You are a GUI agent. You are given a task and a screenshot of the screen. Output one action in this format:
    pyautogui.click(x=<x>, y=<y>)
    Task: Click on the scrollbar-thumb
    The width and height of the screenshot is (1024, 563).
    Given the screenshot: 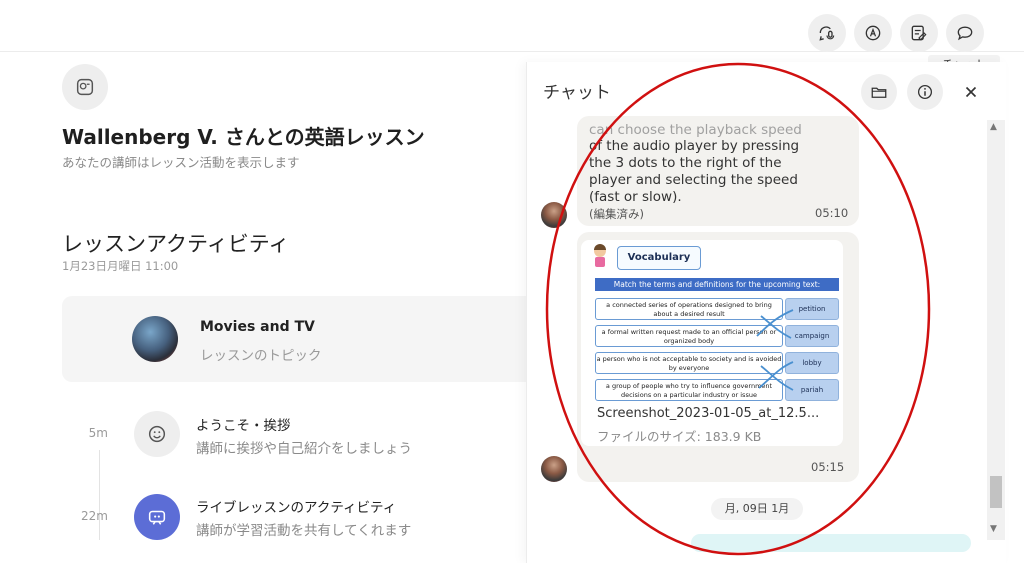 What is the action you would take?
    pyautogui.click(x=996, y=492)
    